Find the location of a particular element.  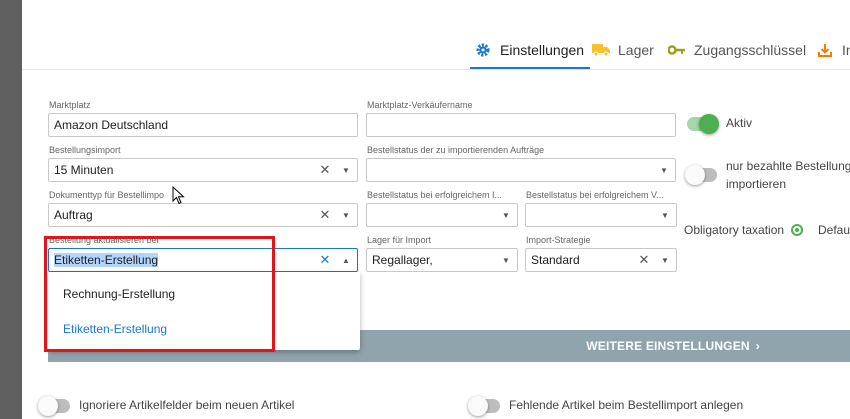

tab-label: Lager is located at coordinates (636, 50).